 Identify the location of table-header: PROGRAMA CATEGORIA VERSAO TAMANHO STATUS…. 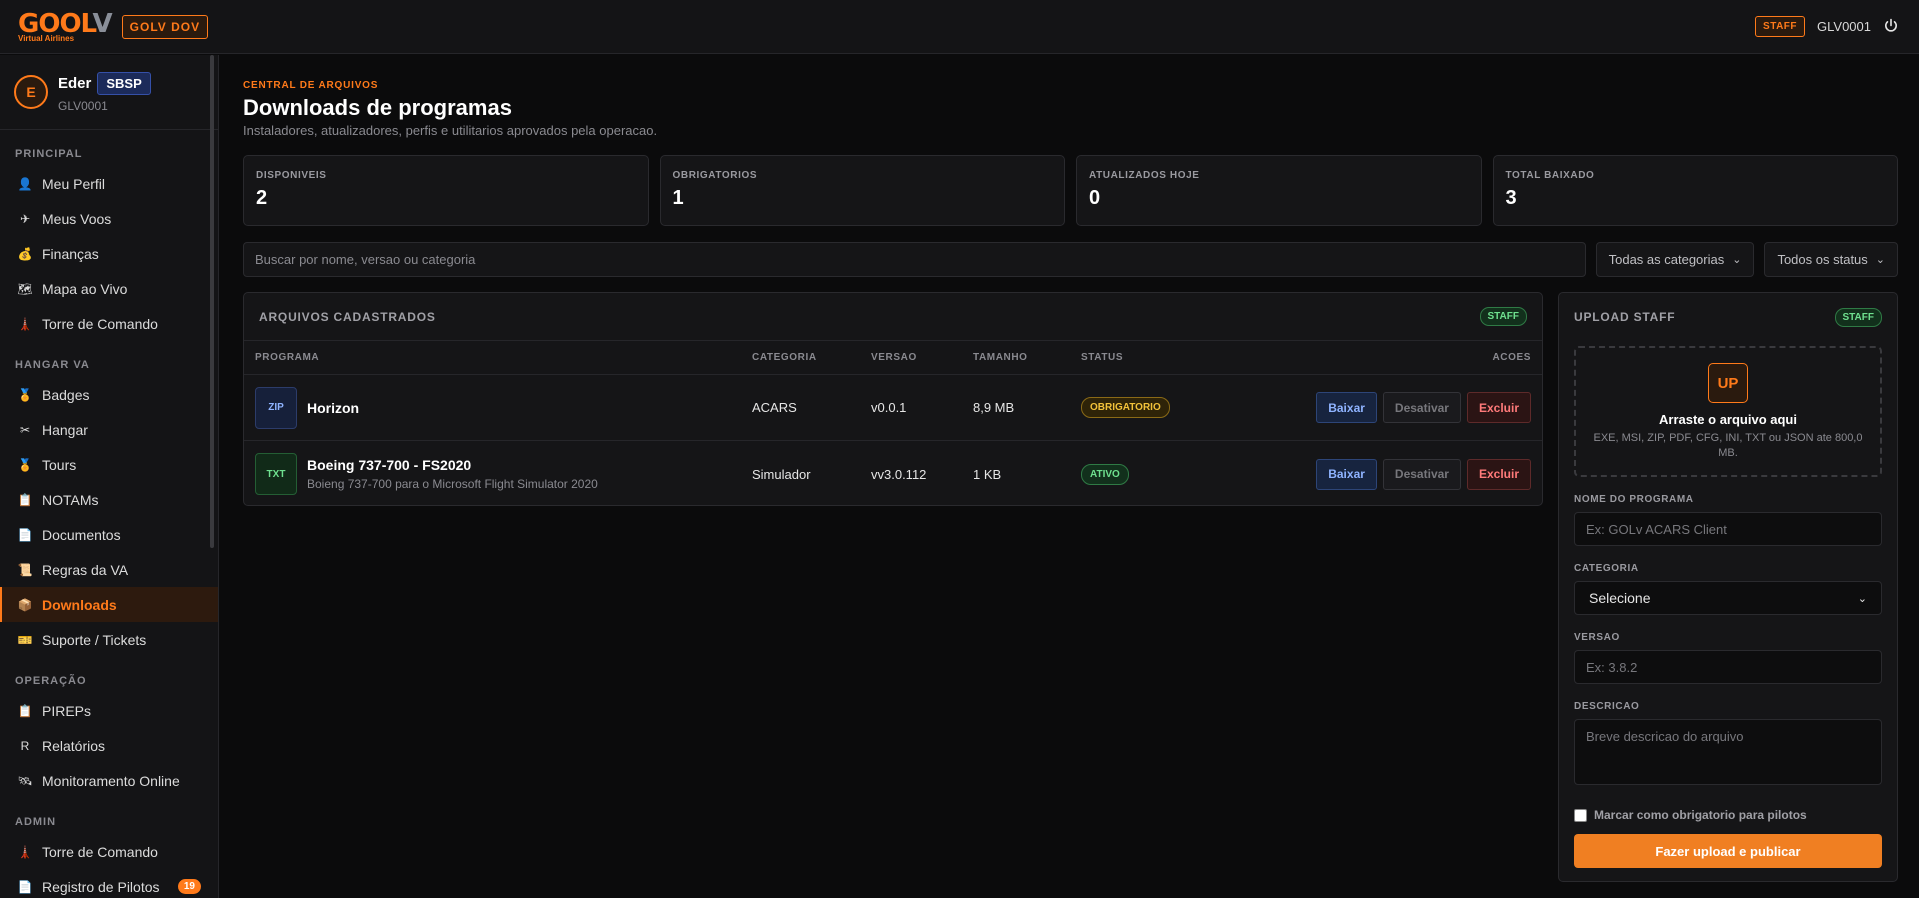
(893, 358).